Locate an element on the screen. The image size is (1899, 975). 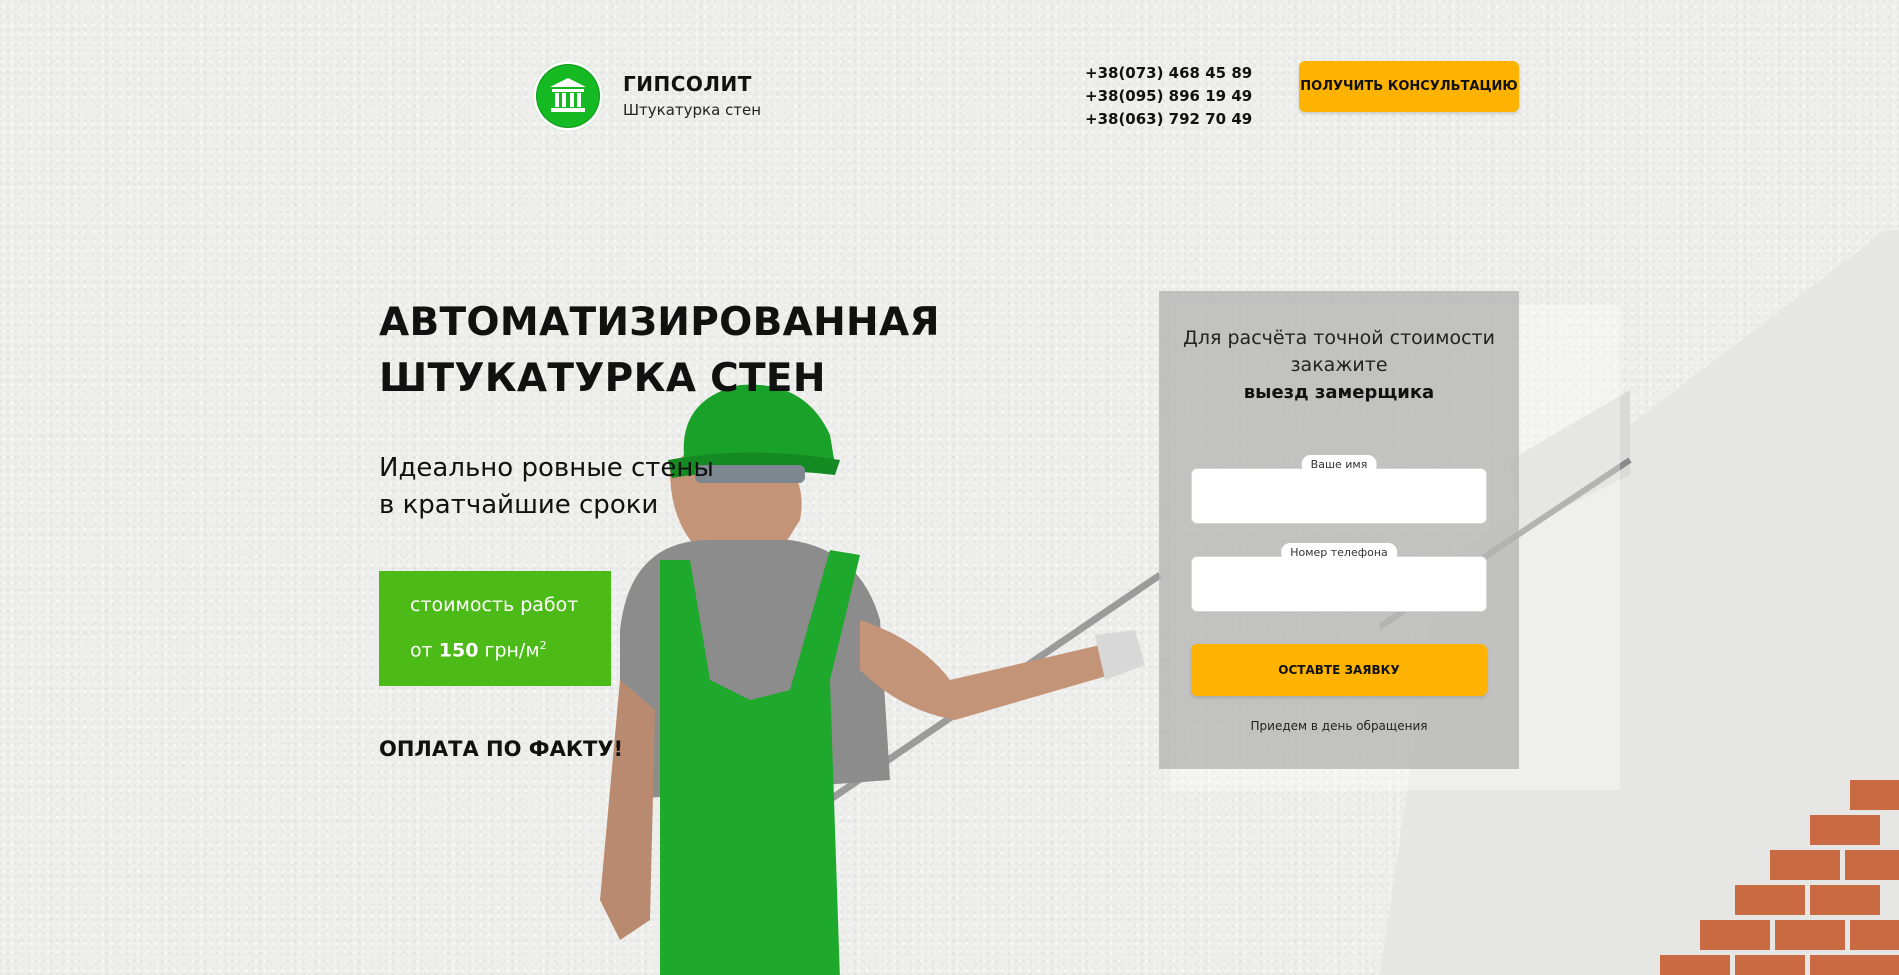
phone-field-wrapper: Номер телефона is located at coordinates (1339, 577).